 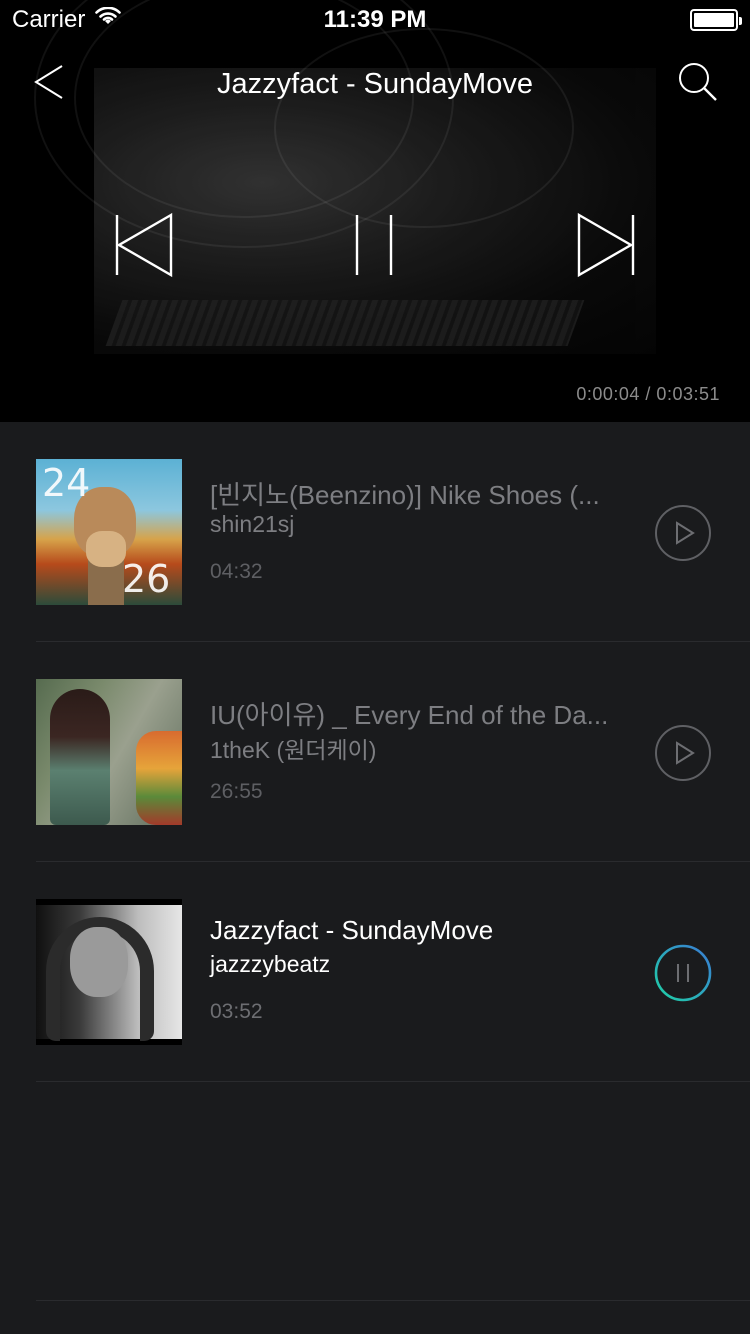 What do you see at coordinates (293, 750) in the screenshot?
I see `video-channel: 1theK (원더케이)` at bounding box center [293, 750].